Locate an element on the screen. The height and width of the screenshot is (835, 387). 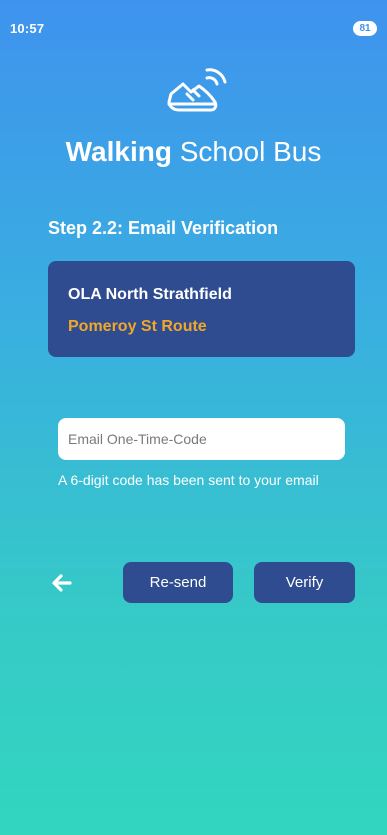
battery-indicator: 81 is located at coordinates (365, 28).